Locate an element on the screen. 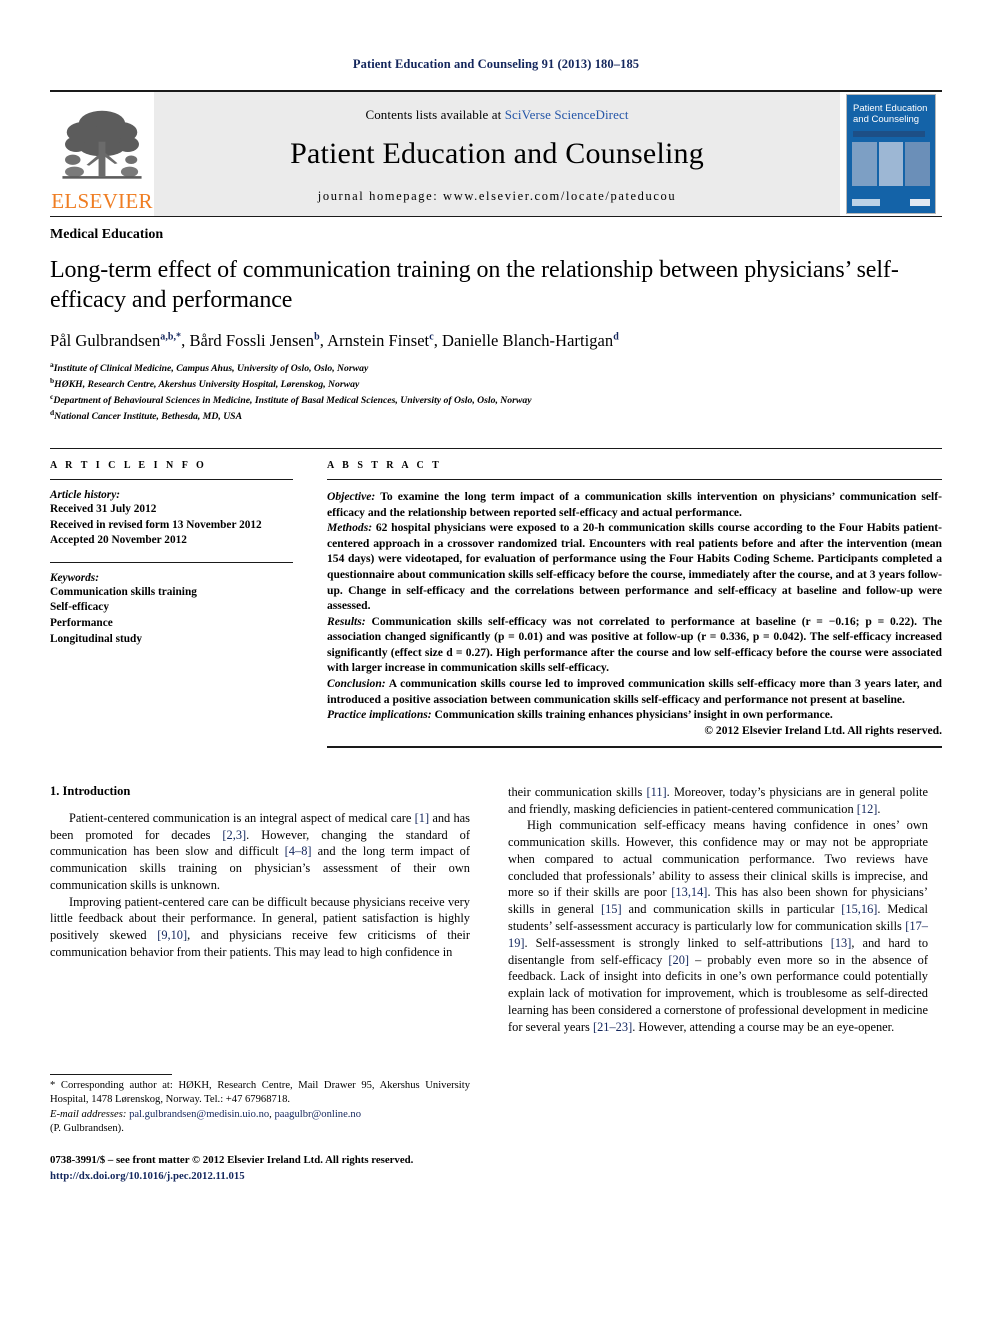 The image size is (992, 1323). keywords-label: Keywords: is located at coordinates (74, 577).